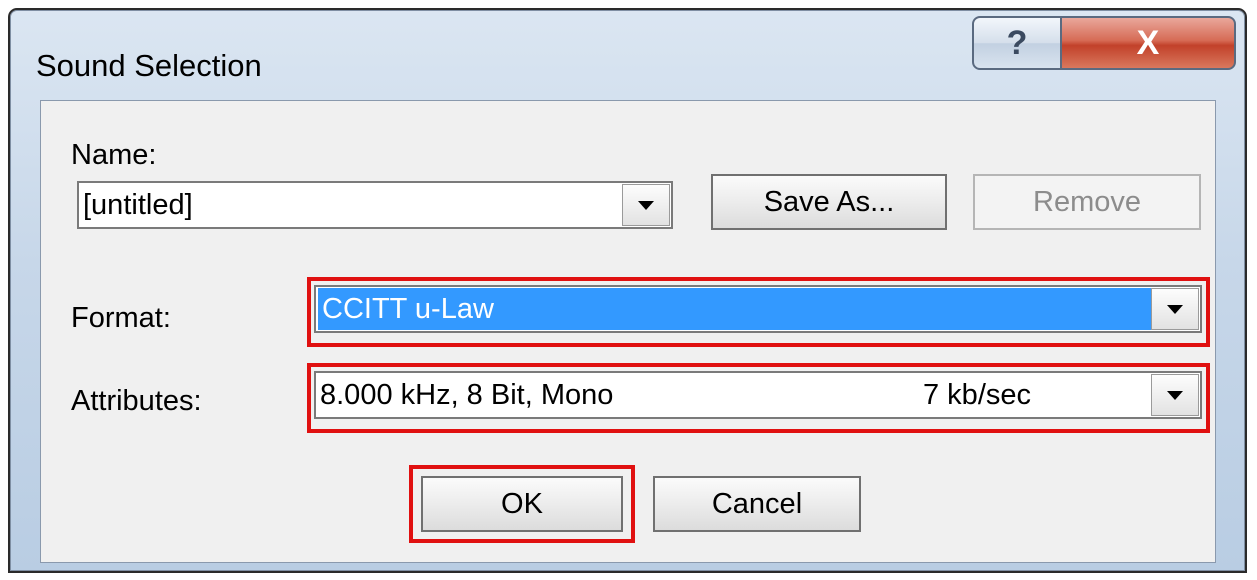  I want to click on format-dropdown-button, so click(1175, 309).